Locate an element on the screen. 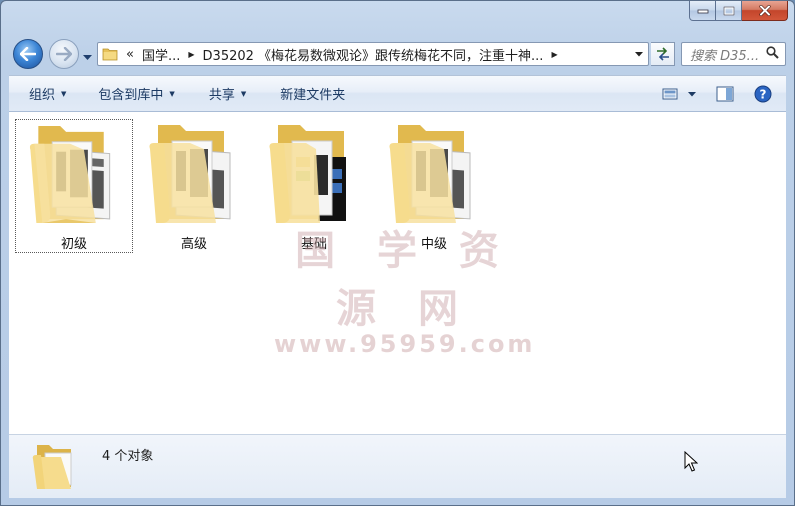  folder-item: 基础 is located at coordinates (314, 186).